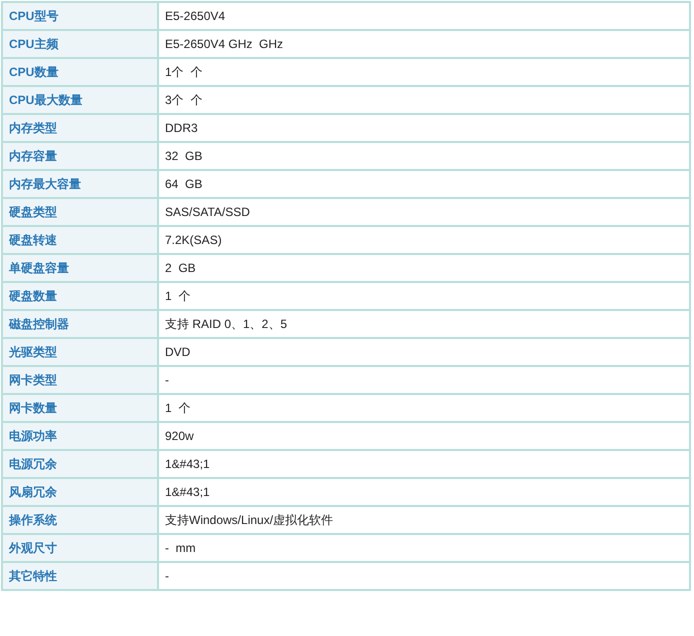 This screenshot has width=694, height=636. What do you see at coordinates (80, 72) in the screenshot?
I see `spec-label: CPU数量` at bounding box center [80, 72].